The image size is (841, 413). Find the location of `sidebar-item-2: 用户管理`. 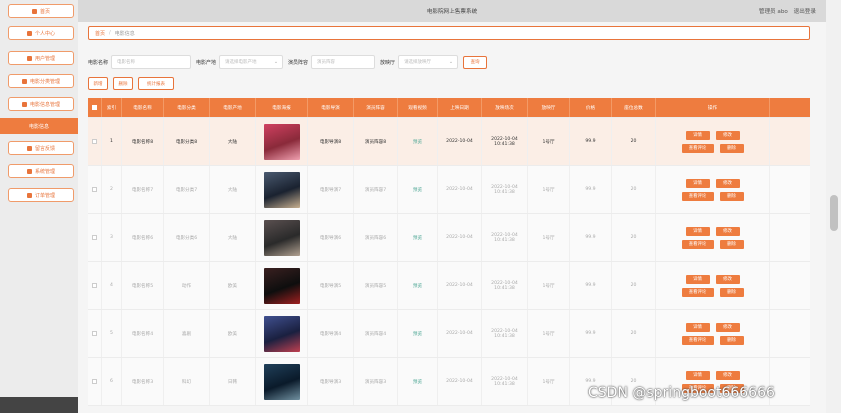

sidebar-item-2: 用户管理 is located at coordinates (41, 58).